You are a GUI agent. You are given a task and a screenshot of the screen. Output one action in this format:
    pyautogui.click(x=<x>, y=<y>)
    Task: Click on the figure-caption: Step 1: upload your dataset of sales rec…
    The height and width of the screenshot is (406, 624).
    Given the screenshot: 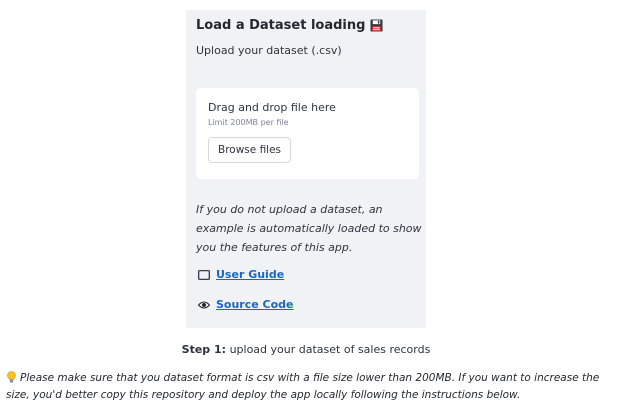 What is the action you would take?
    pyautogui.click(x=306, y=349)
    